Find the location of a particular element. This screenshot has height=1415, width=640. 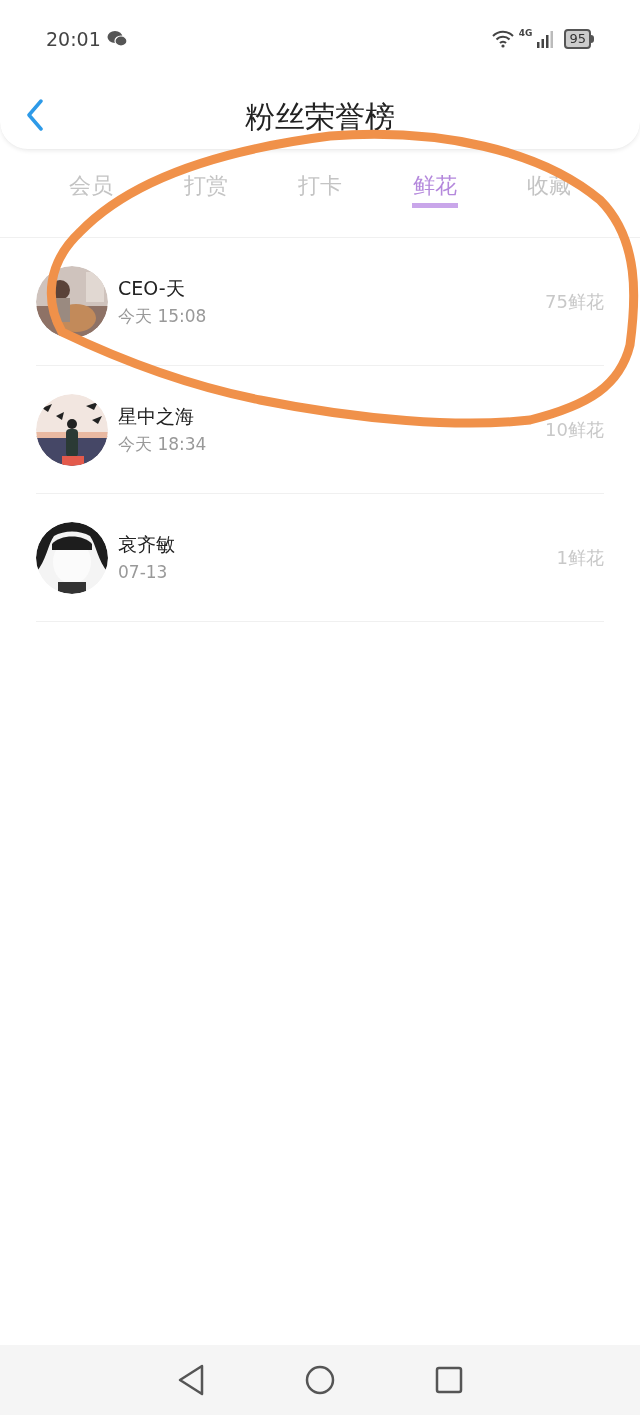

user-name: 哀齐敏 is located at coordinates (147, 544).